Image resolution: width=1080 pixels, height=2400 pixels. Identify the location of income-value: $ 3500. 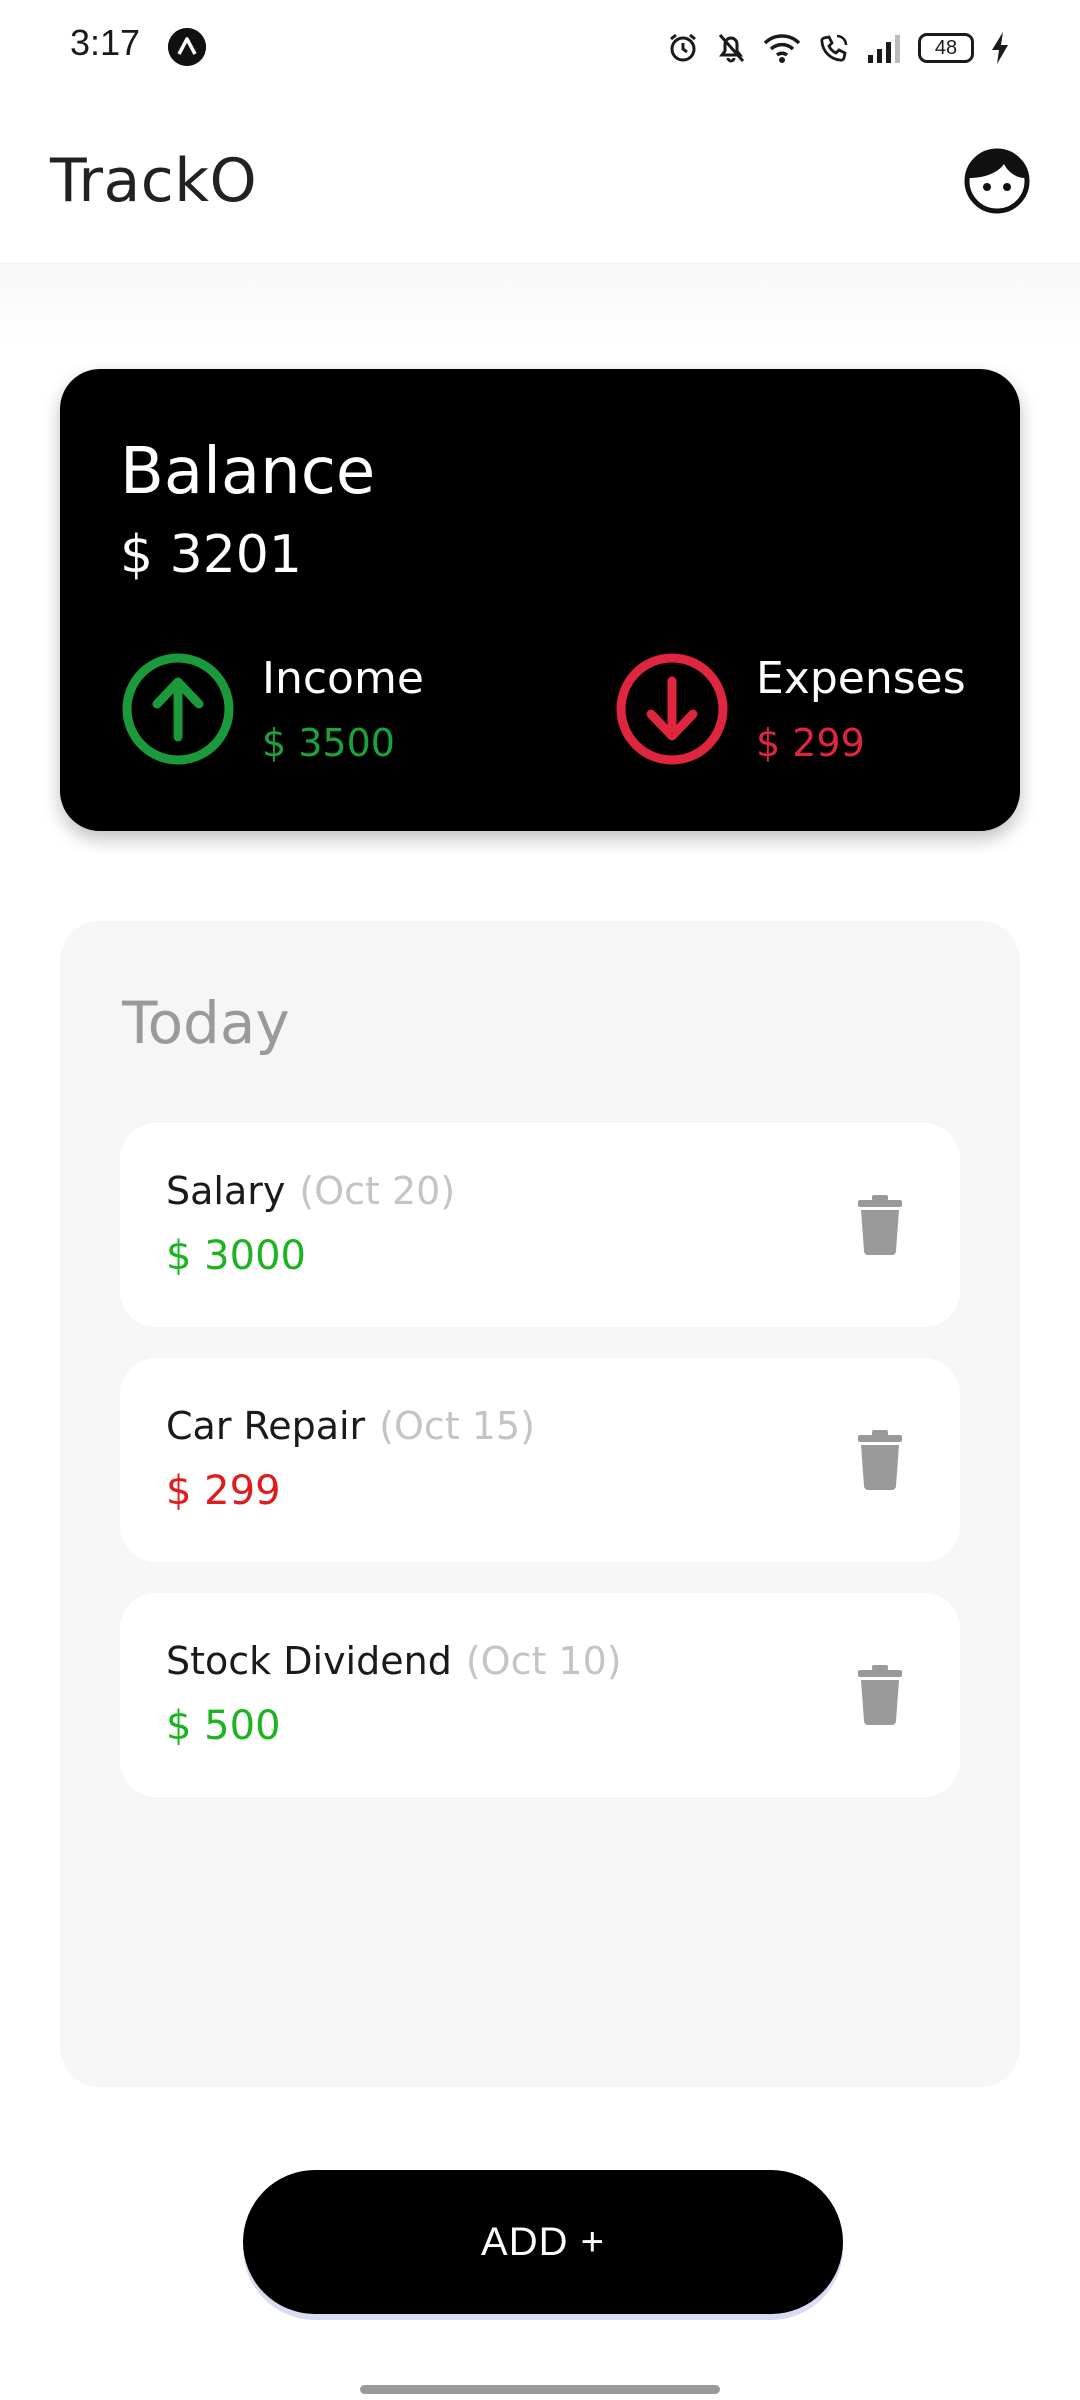
(328, 743).